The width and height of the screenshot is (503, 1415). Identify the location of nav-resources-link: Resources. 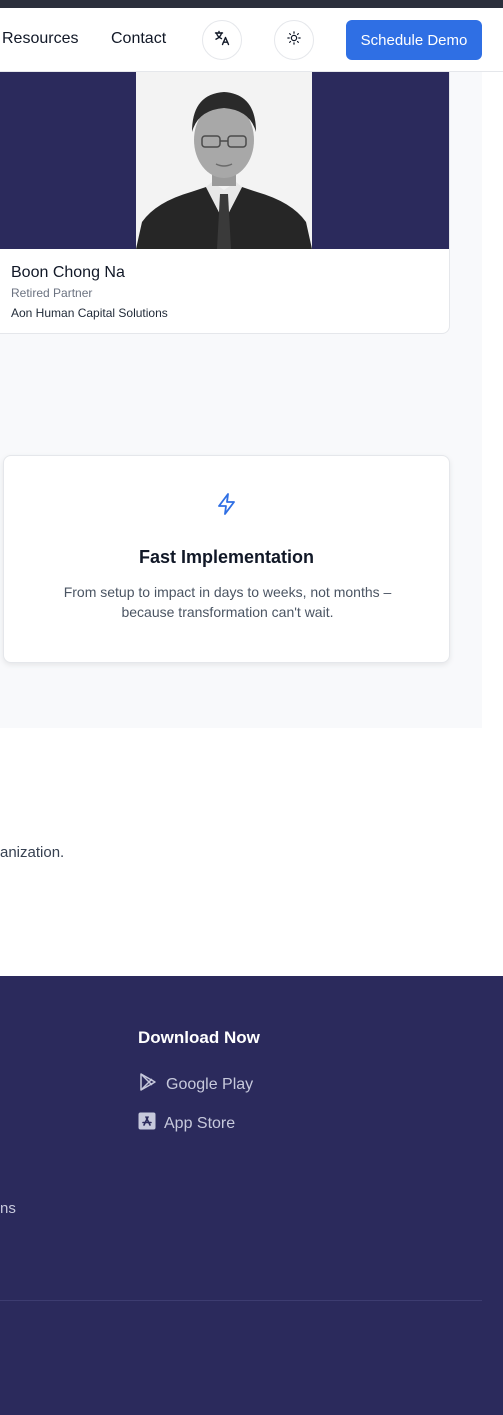
(40, 39).